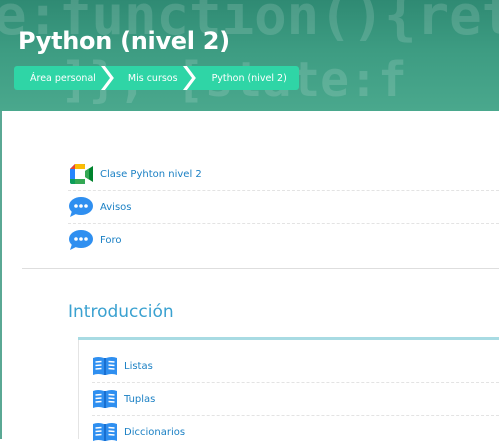 The height and width of the screenshot is (448, 499). I want to click on activity-label: Diccionarios, so click(155, 432).